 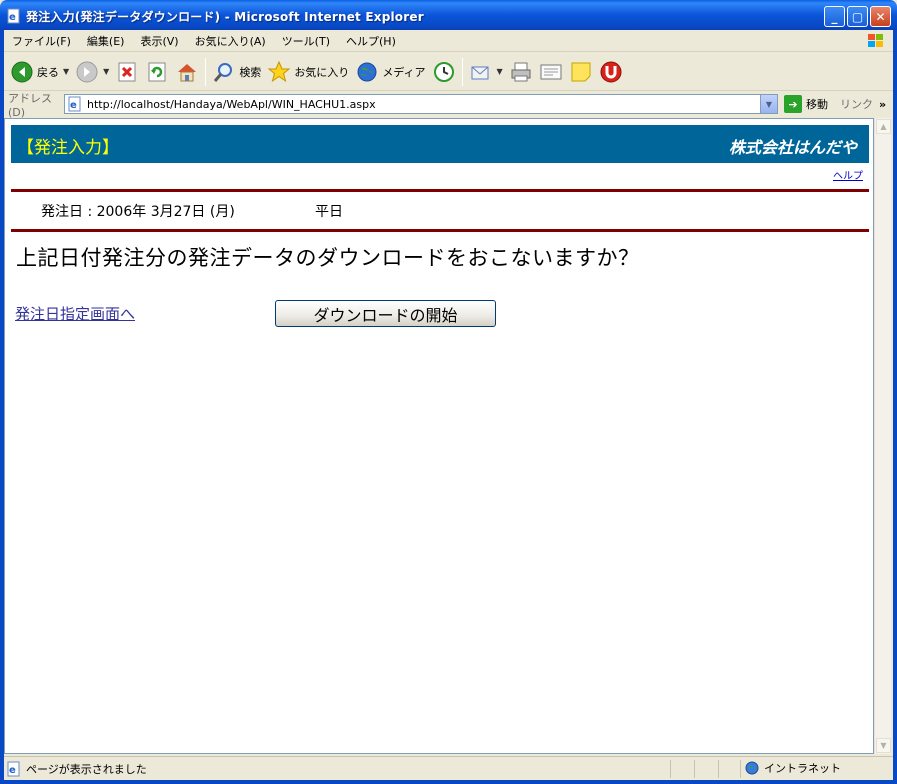 I want to click on mail-button: ▼, so click(x=486, y=72).